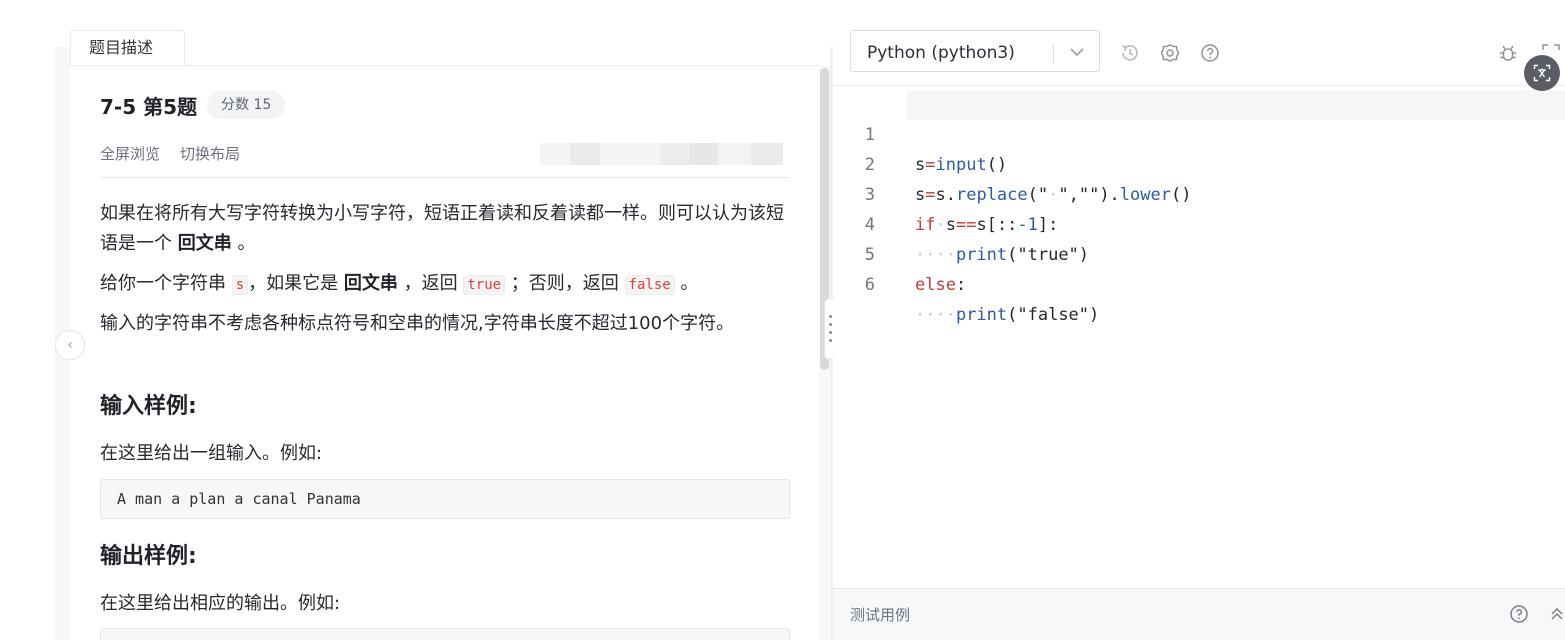 The image size is (1565, 640). Describe the element at coordinates (1007, 315) in the screenshot. I see `line-code: ····print("false")` at that location.